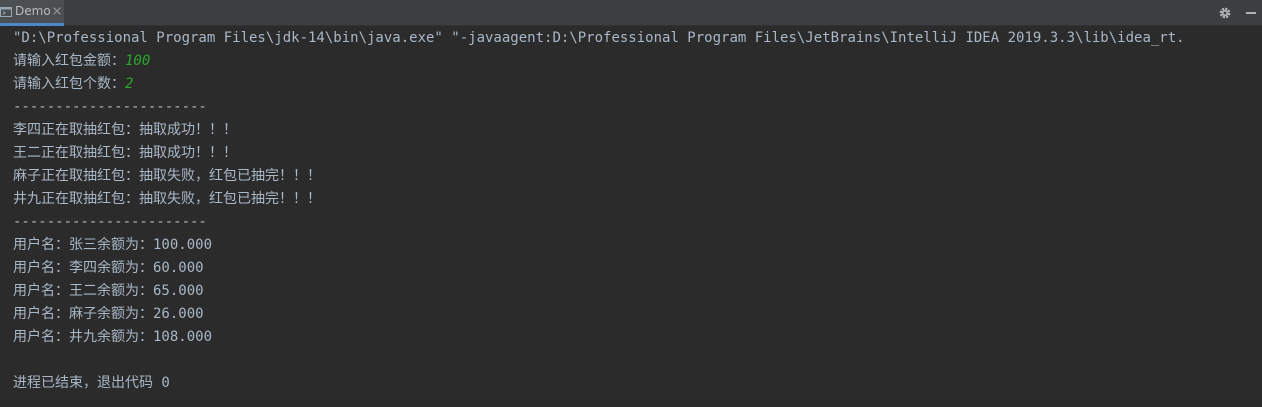  What do you see at coordinates (69, 84) in the screenshot?
I see `prompt-count: 请输入红包个数：` at bounding box center [69, 84].